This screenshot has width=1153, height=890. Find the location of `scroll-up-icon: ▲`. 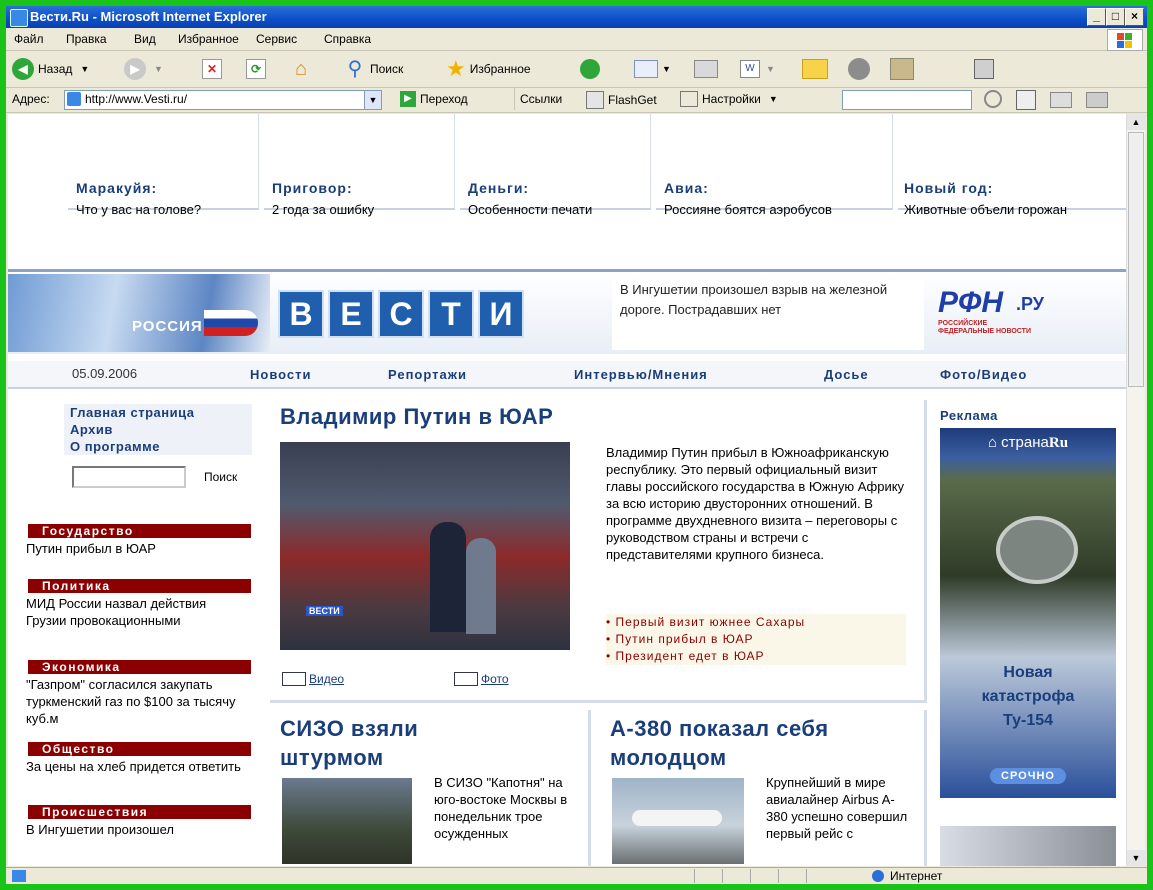

scroll-up-icon: ▲ is located at coordinates (1136, 122).